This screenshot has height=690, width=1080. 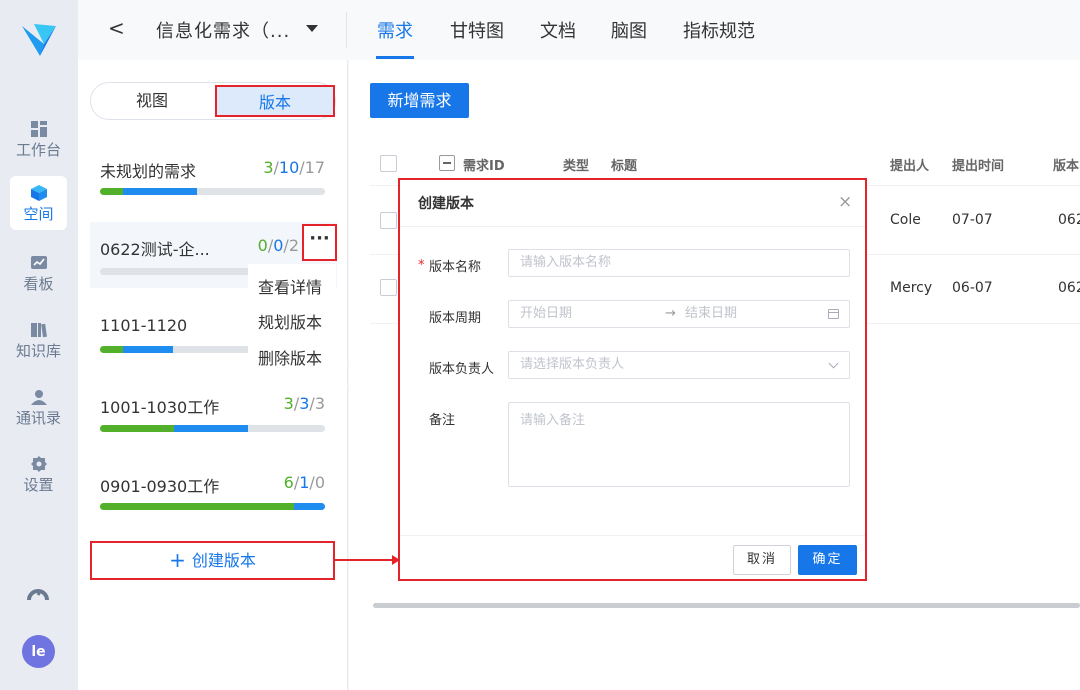 What do you see at coordinates (558, 30) in the screenshot?
I see `tab-docs: 文档` at bounding box center [558, 30].